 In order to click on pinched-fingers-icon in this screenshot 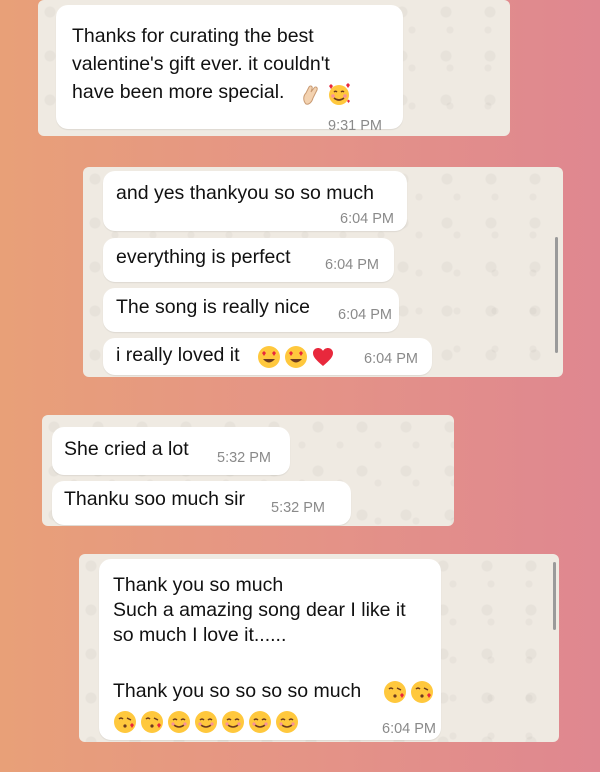, I will do `click(310, 97)`.